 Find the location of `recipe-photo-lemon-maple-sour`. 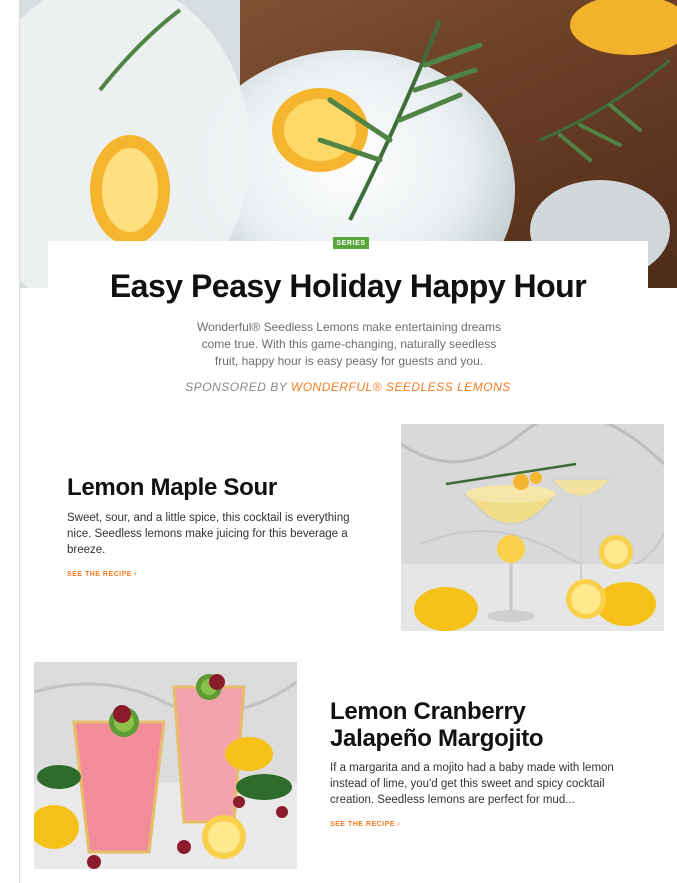

recipe-photo-lemon-maple-sour is located at coordinates (532, 527).